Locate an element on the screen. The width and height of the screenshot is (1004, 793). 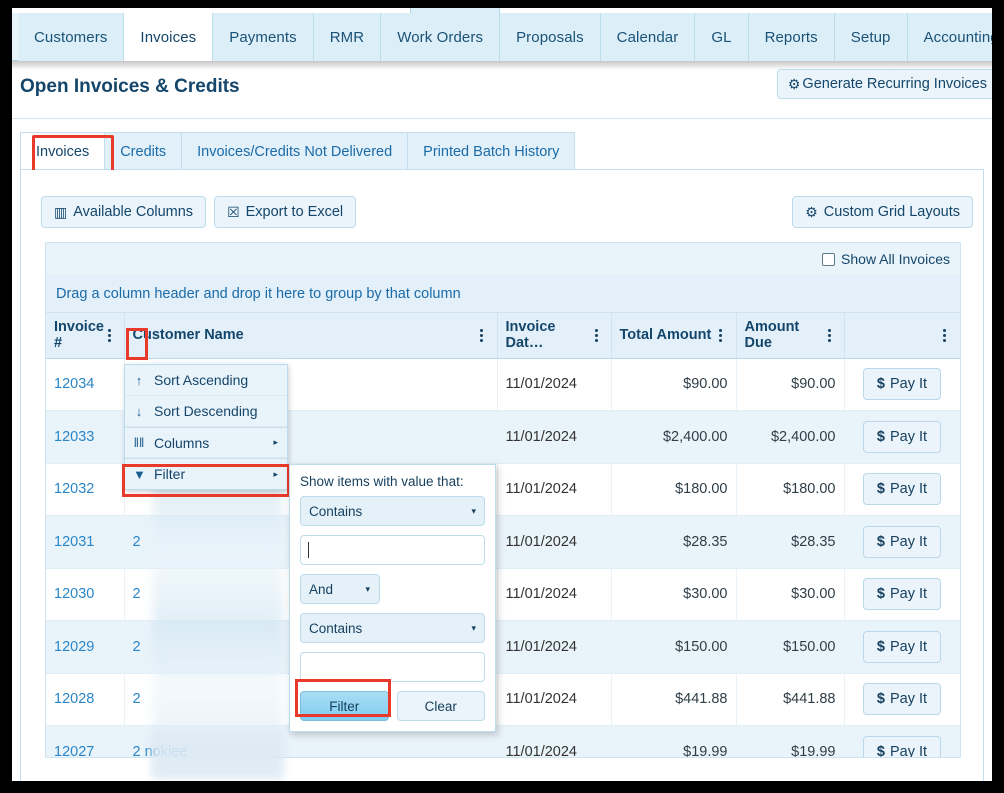
cell-total-amount: $441.88 is located at coordinates (674, 699).